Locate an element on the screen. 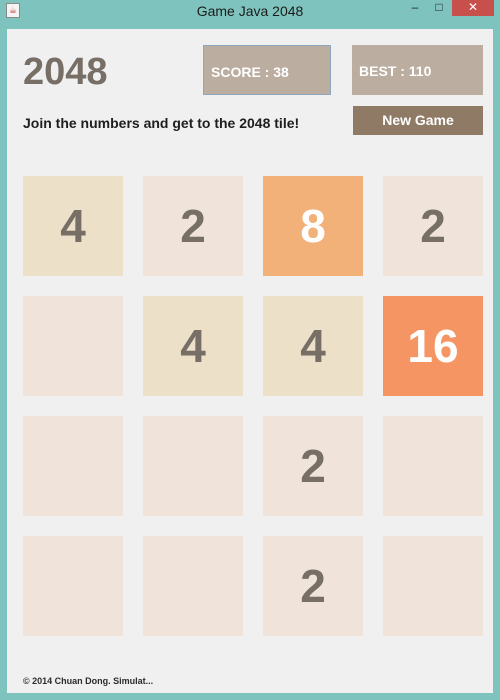  new-game-button: New Game is located at coordinates (418, 120).